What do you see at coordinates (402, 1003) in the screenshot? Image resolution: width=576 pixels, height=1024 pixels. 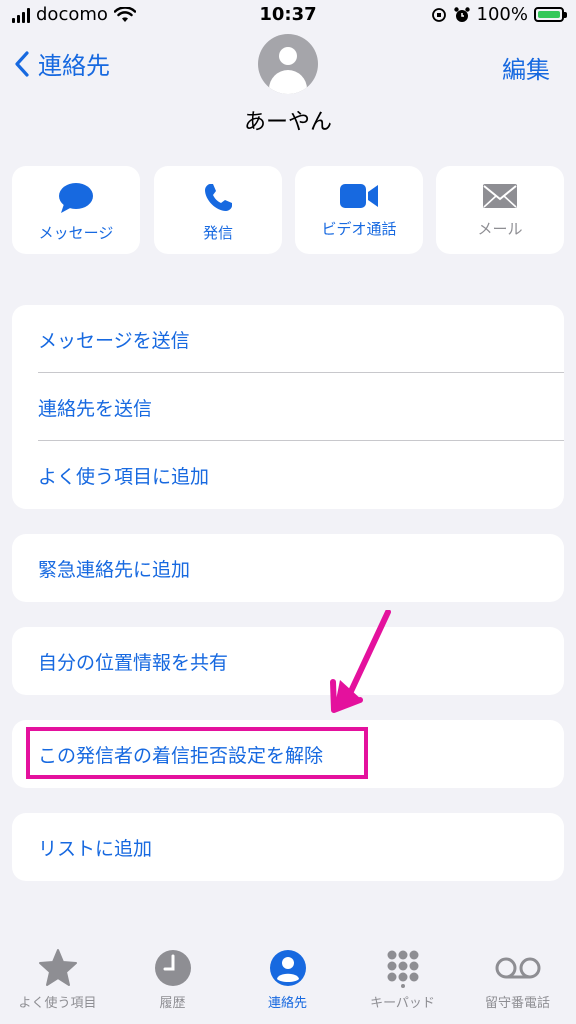 I see `tab-keypad-label: キーパッド` at bounding box center [402, 1003].